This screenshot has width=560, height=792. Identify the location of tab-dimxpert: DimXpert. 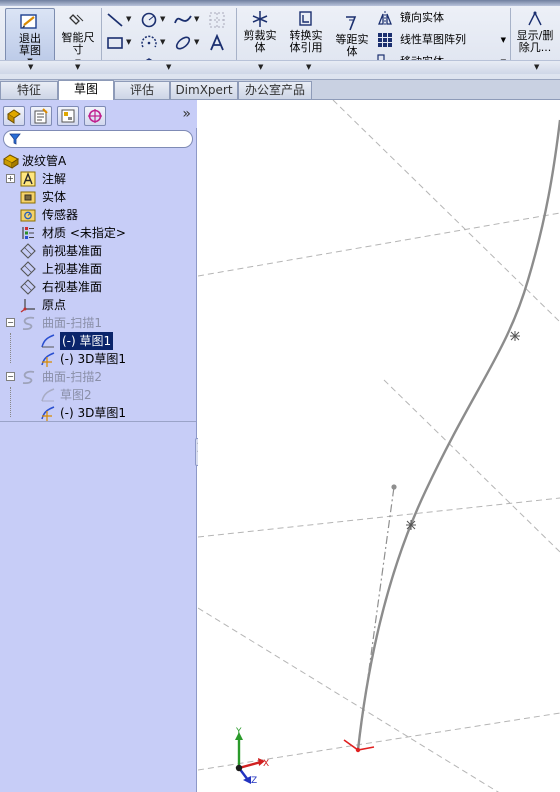
(204, 90).